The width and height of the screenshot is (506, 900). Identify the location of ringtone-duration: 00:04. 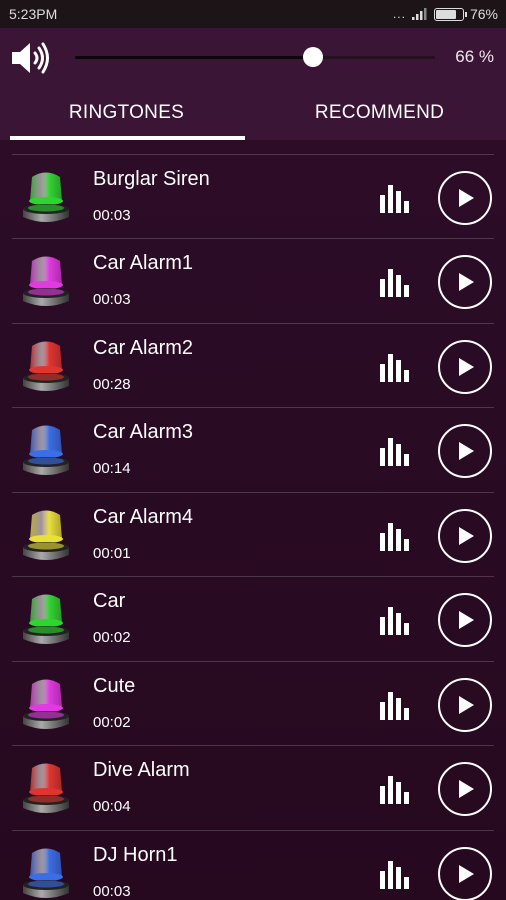
(112, 806).